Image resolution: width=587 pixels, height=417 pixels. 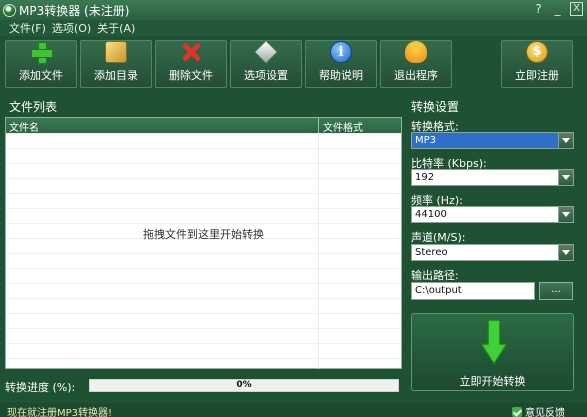 What do you see at coordinates (40, 387) in the screenshot?
I see `progress-label: 转换进度 (%):` at bounding box center [40, 387].